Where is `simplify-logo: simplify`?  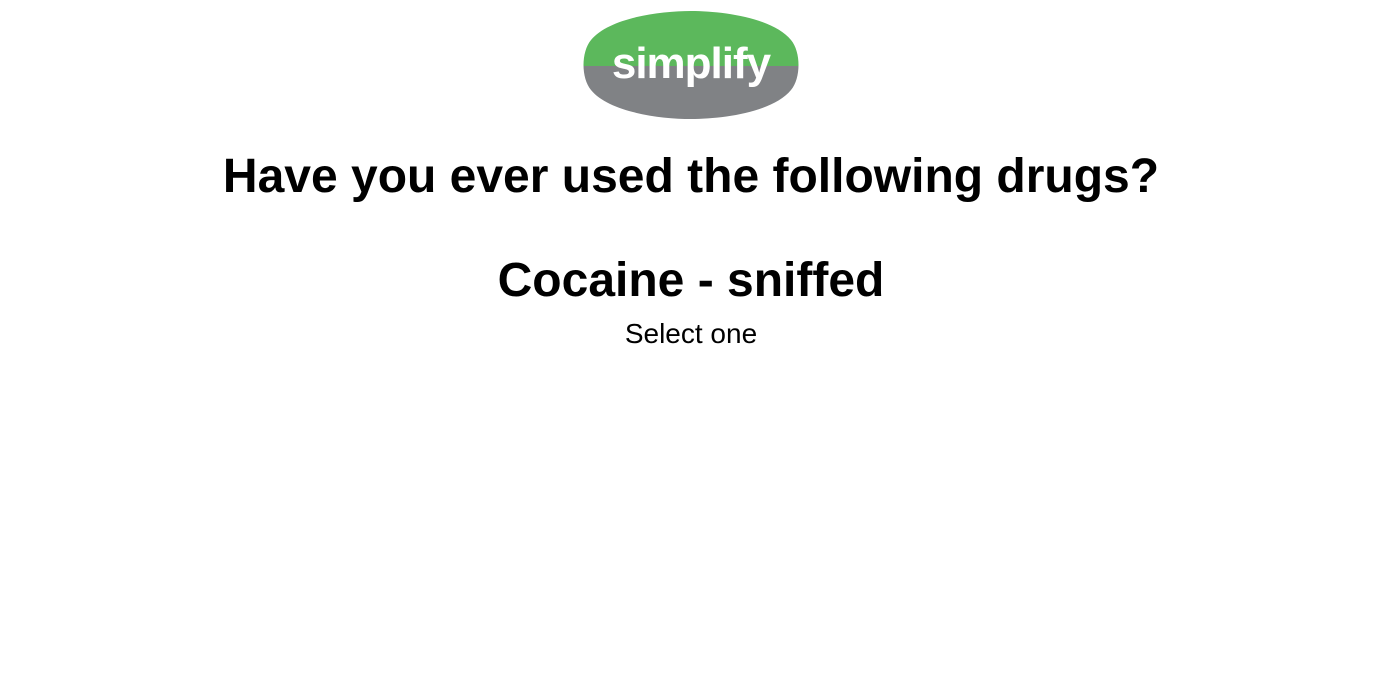 simplify-logo: simplify is located at coordinates (691, 65).